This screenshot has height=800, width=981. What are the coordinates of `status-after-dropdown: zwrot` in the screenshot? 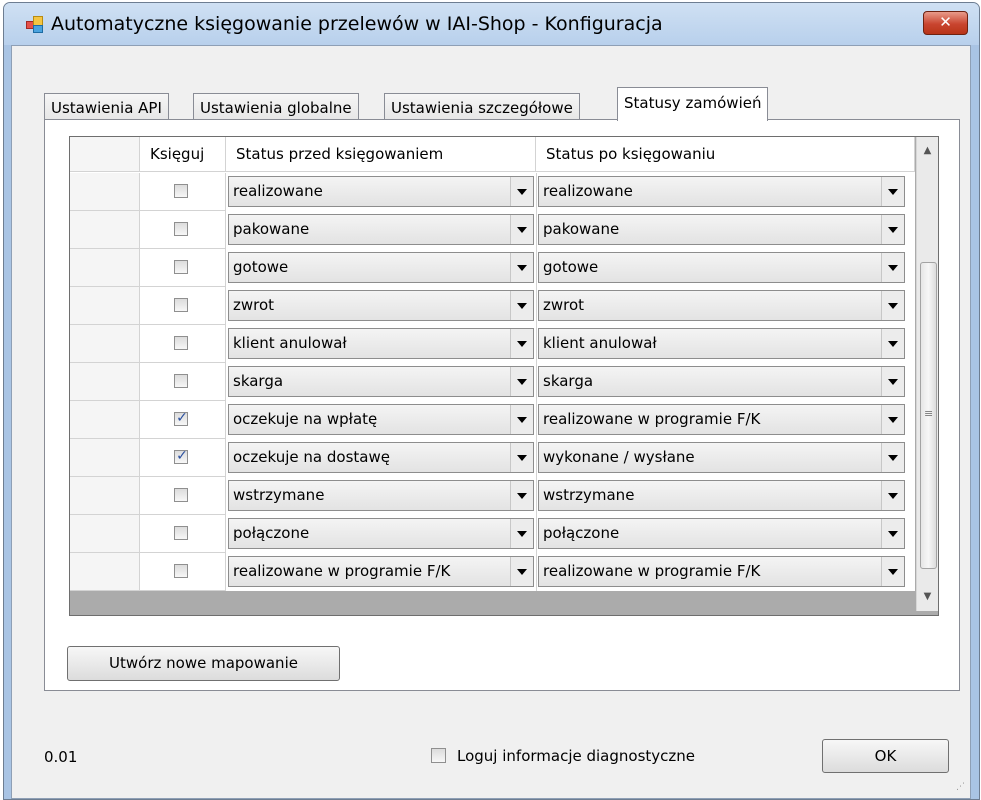 It's located at (721, 305).